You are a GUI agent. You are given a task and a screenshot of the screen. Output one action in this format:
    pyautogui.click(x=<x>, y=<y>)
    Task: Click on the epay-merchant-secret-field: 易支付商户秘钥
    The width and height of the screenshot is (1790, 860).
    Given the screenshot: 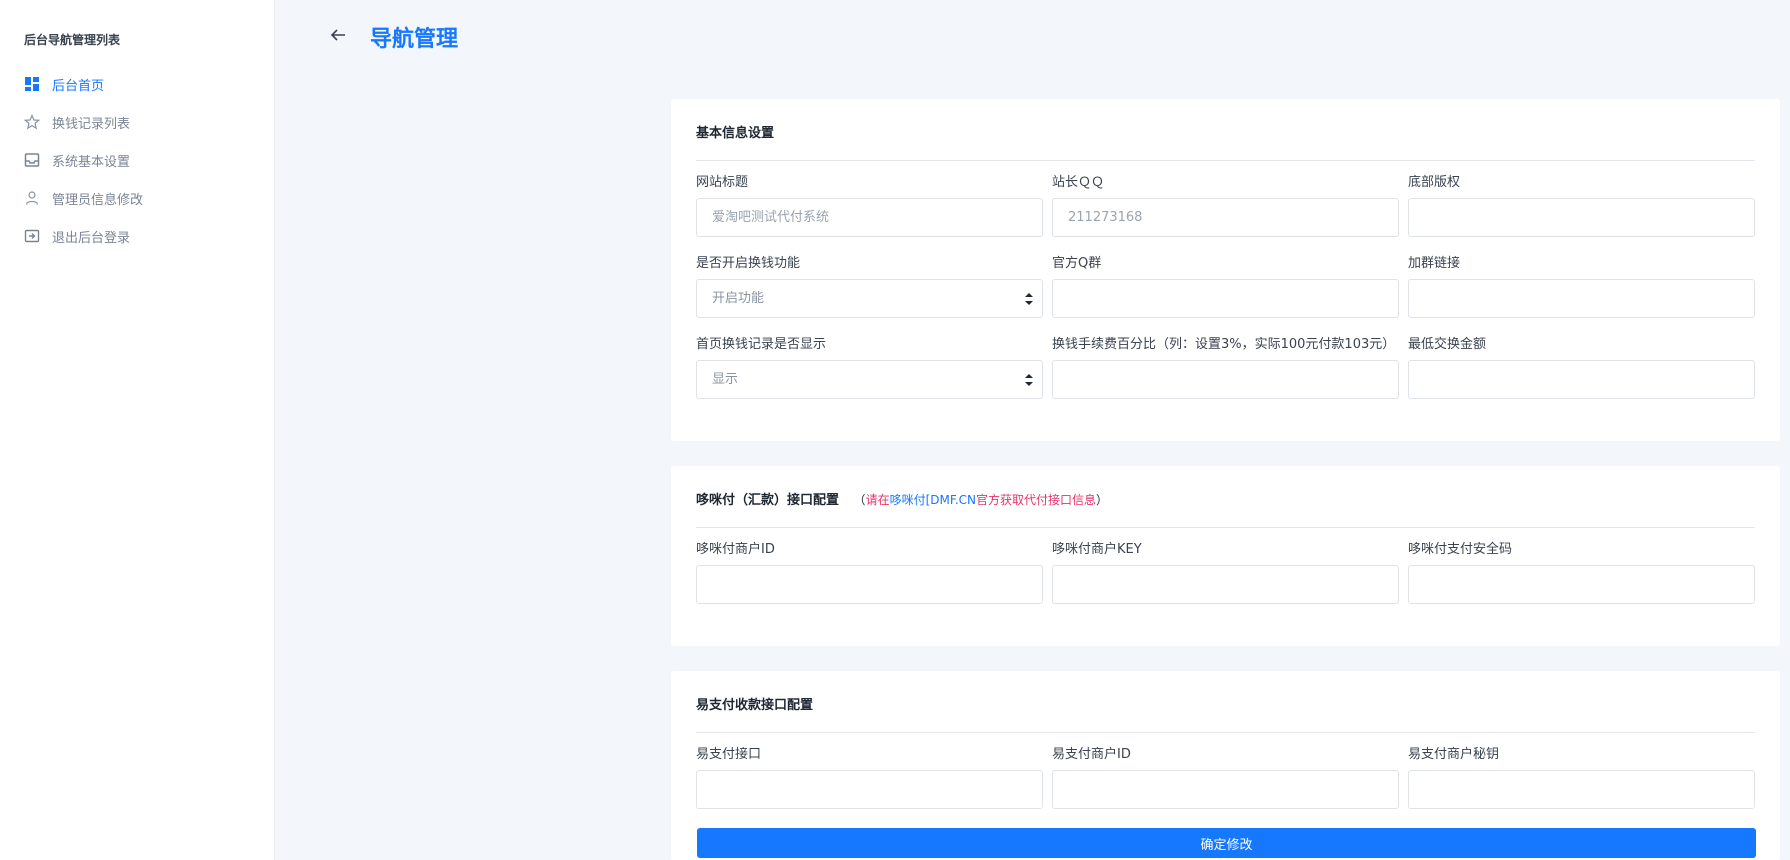 What is the action you would take?
    pyautogui.click(x=1581, y=777)
    